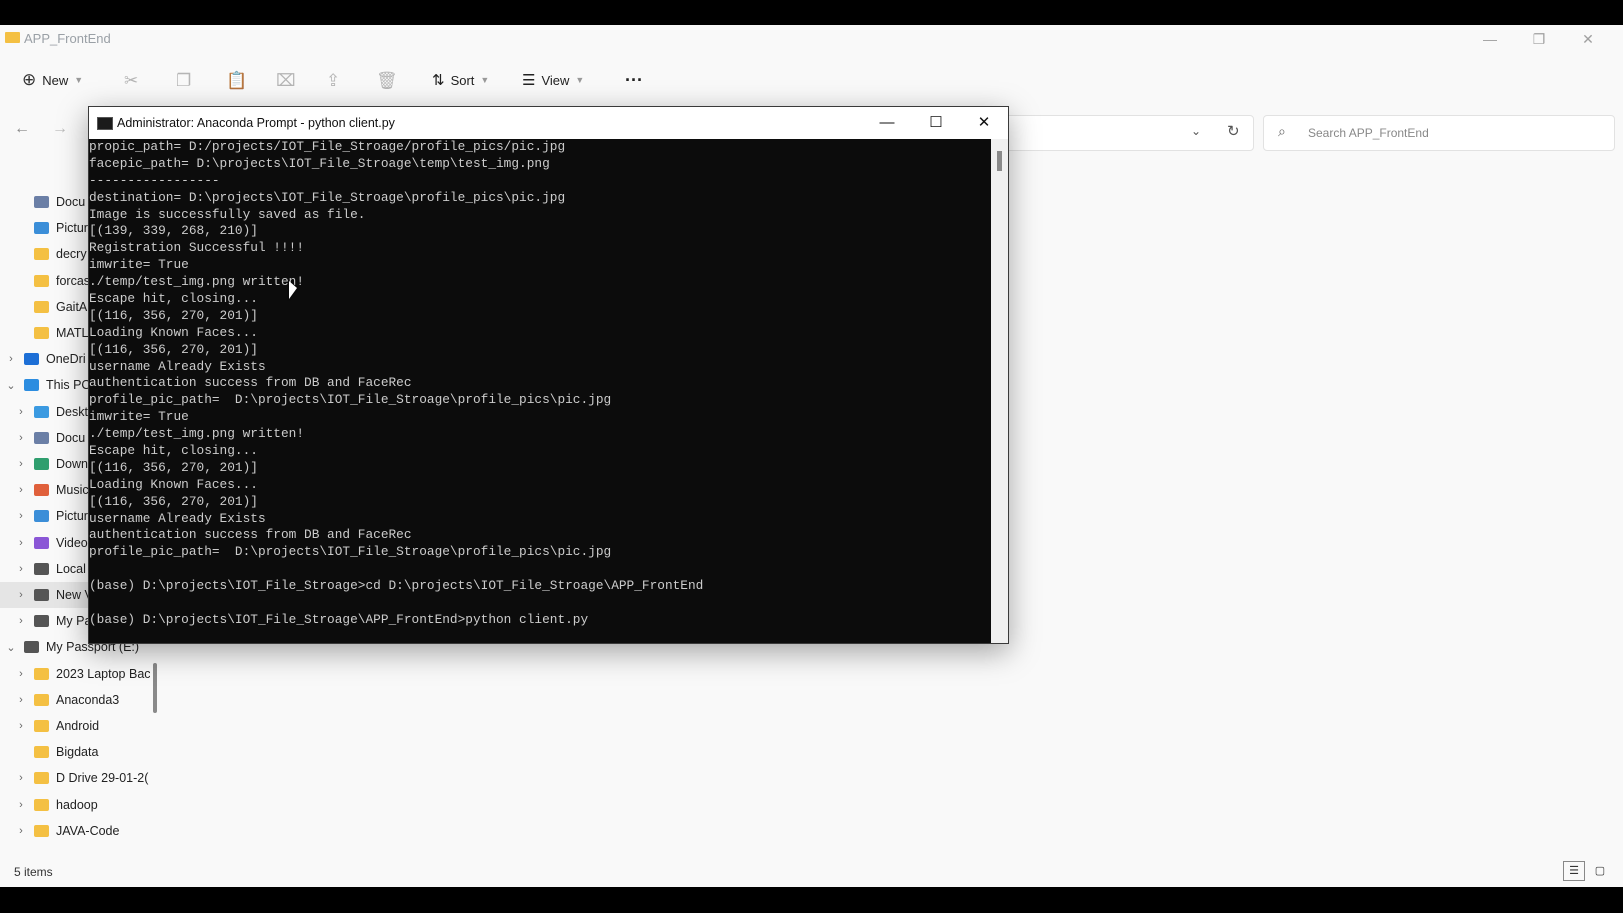 This screenshot has width=1623, height=913. I want to click on terminal-line: Image is successfully saved as file., so click(227, 214).